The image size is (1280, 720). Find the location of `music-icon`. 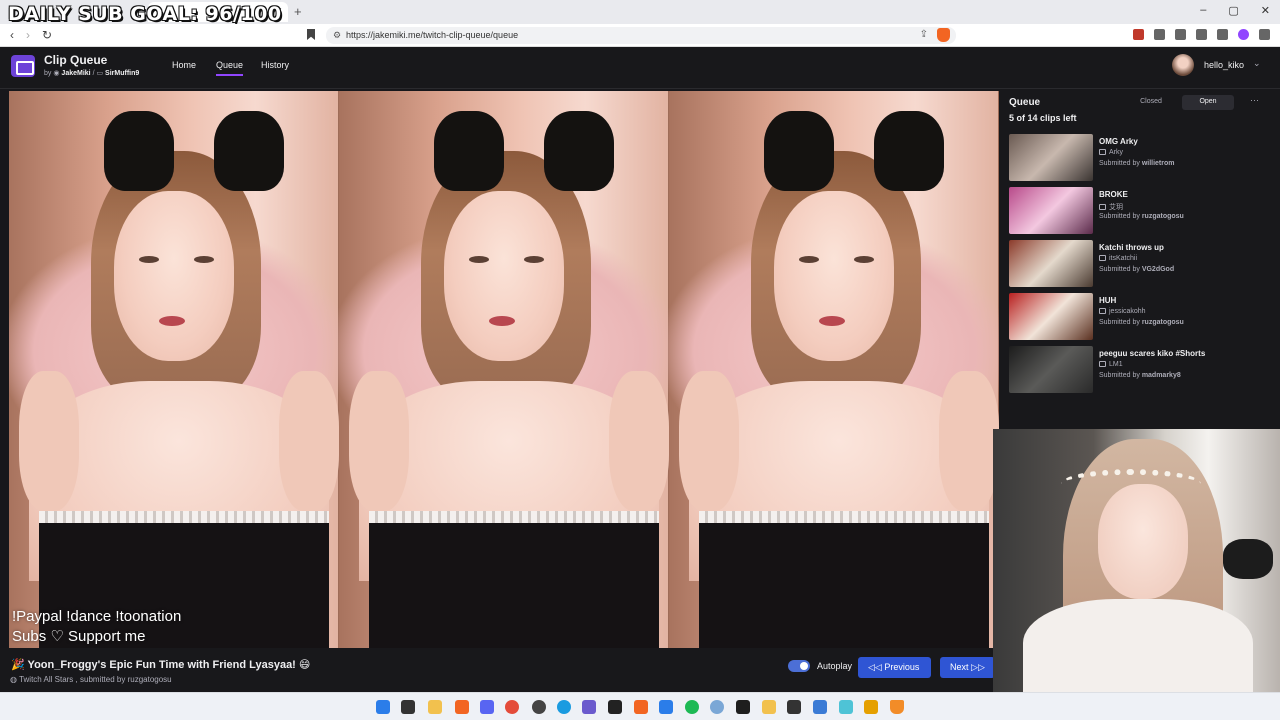

music-icon is located at coordinates (1201, 34).